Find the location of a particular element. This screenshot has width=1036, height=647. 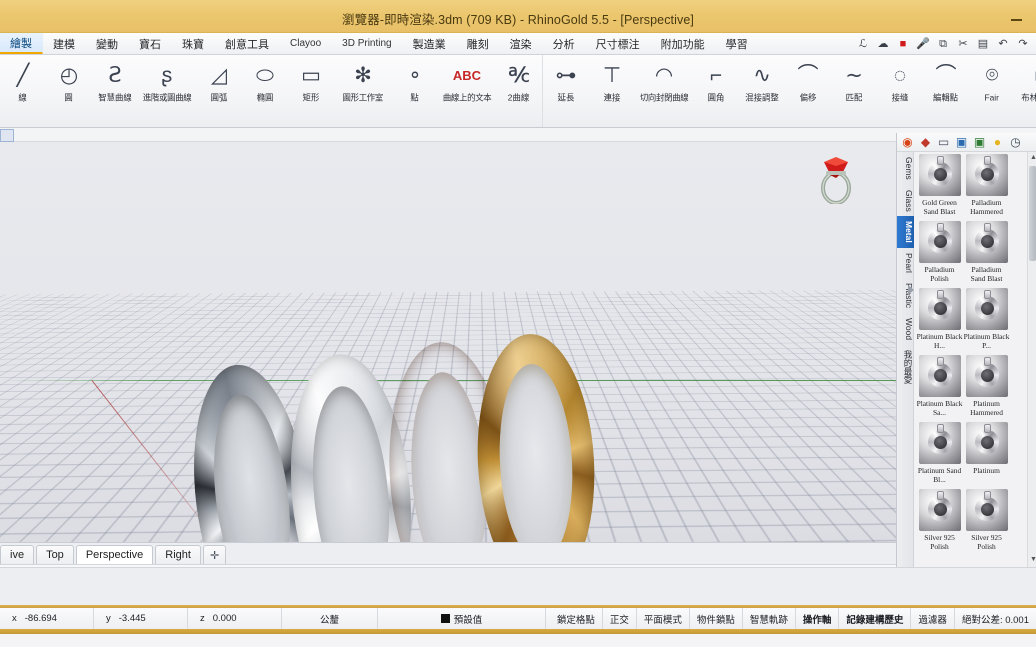

ribbon-tab-3: 寶石 is located at coordinates (150, 43).